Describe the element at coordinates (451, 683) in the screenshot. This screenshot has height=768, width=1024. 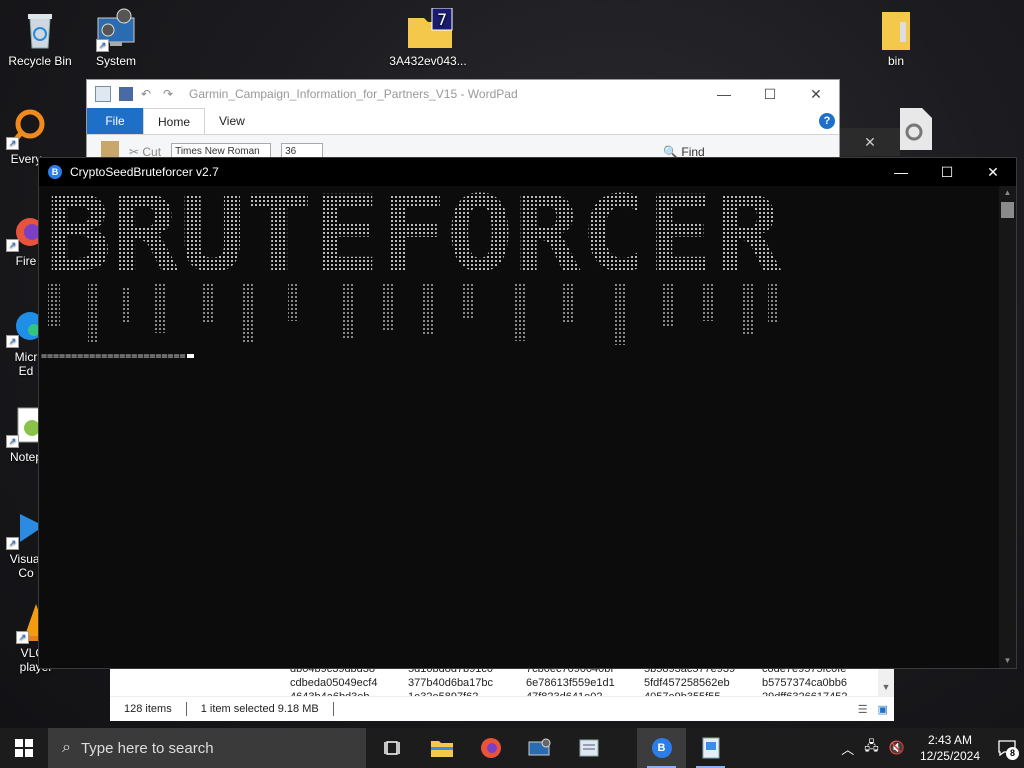
I see `file-name: 377b40d6ba17bc` at that location.